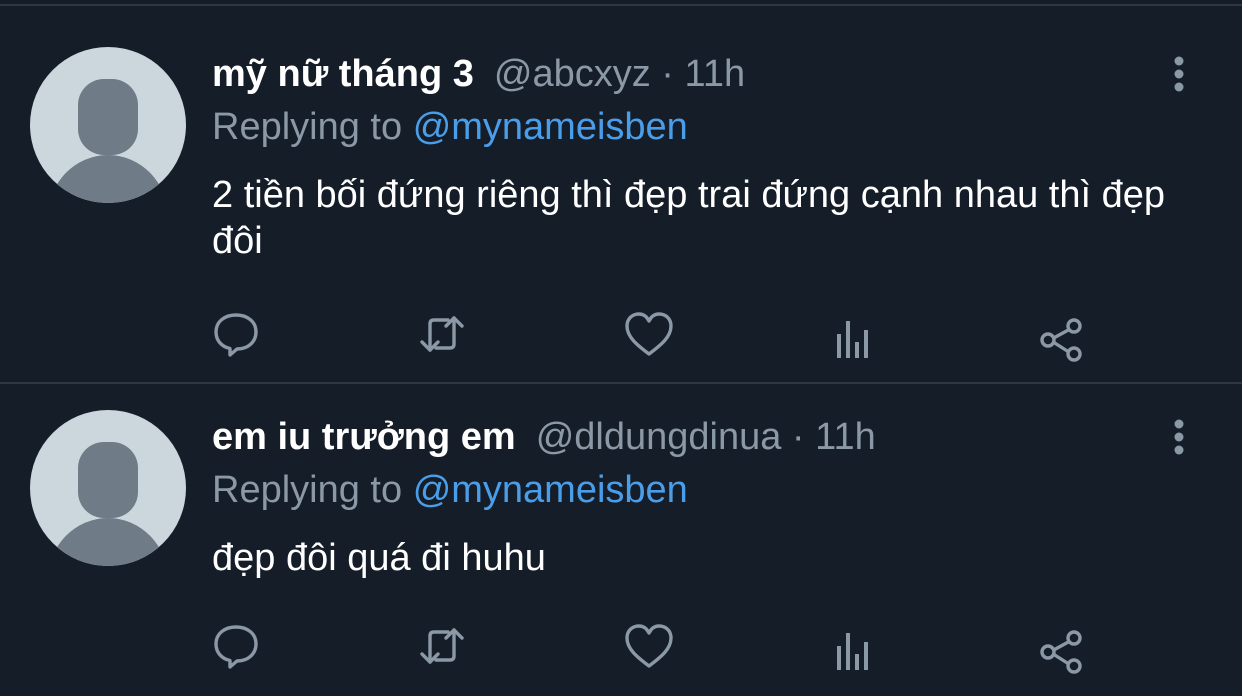  Describe the element at coordinates (379, 558) in the screenshot. I see `tweet-text: đẹp đôi quá đi huhu` at that location.